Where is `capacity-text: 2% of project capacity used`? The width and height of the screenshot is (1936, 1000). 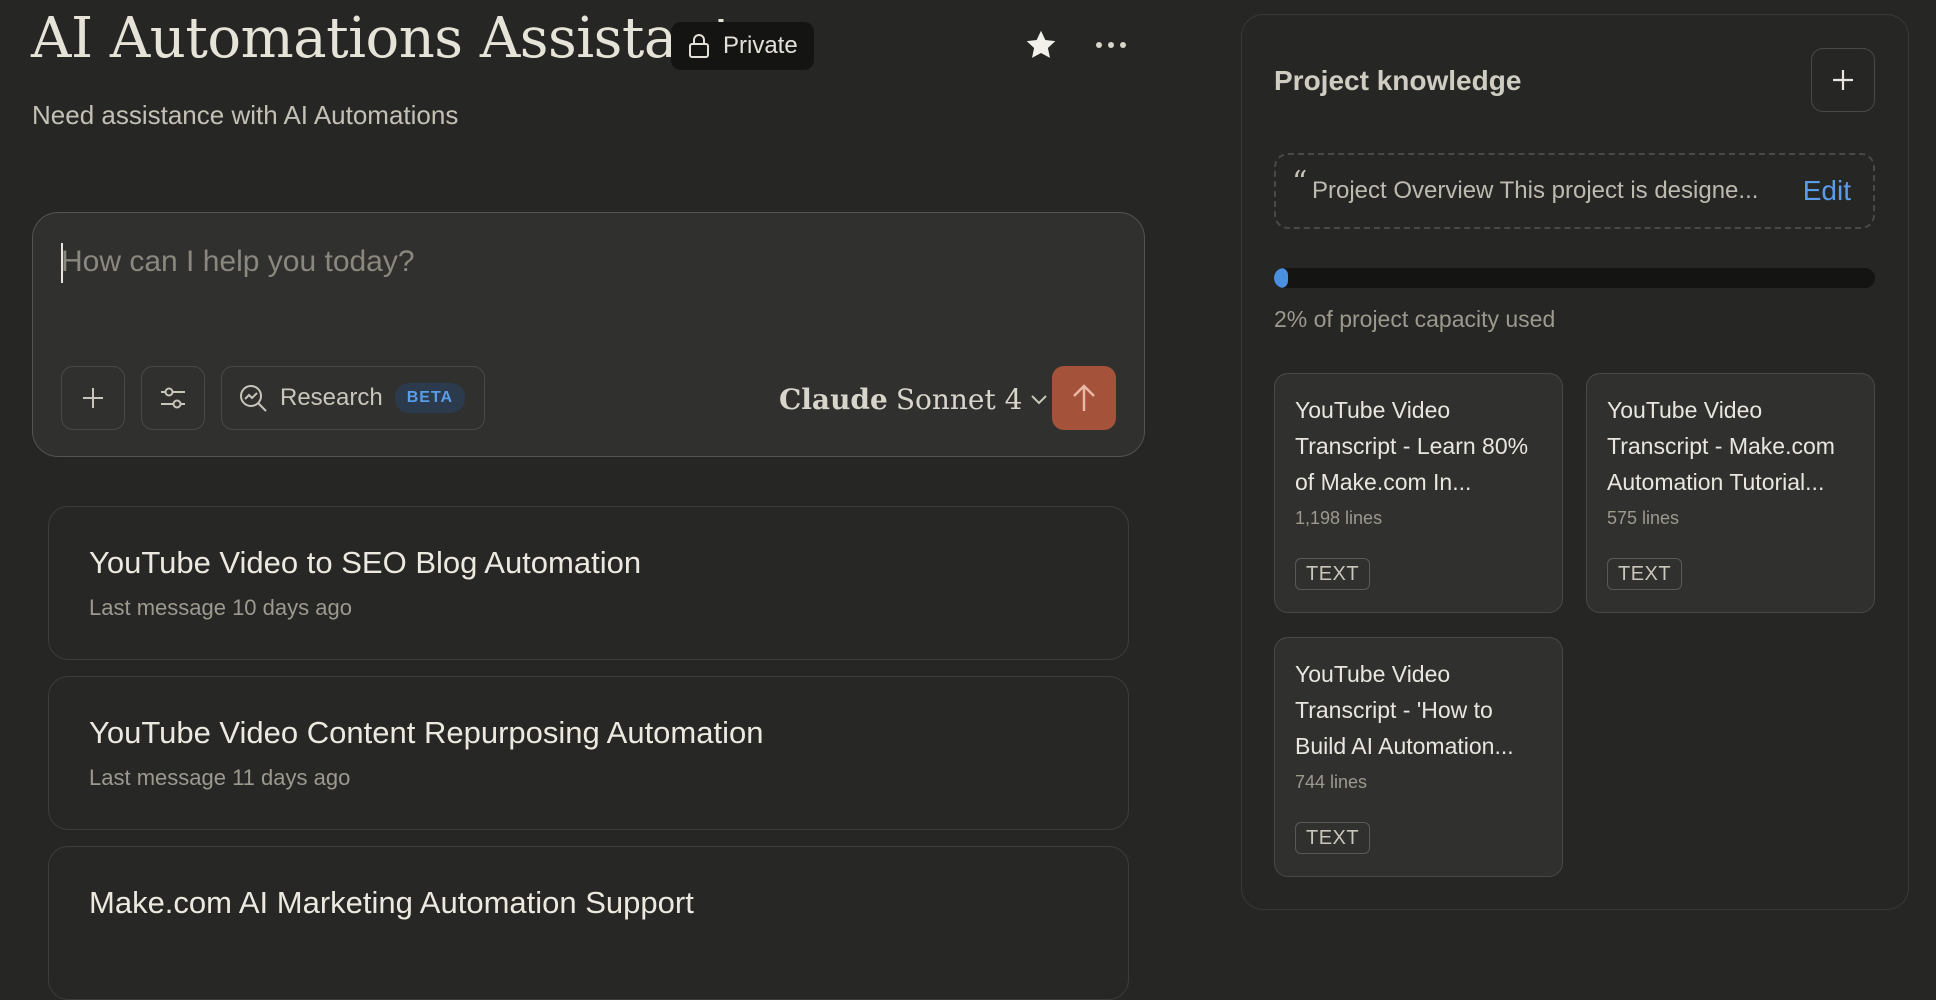 capacity-text: 2% of project capacity used is located at coordinates (1415, 319).